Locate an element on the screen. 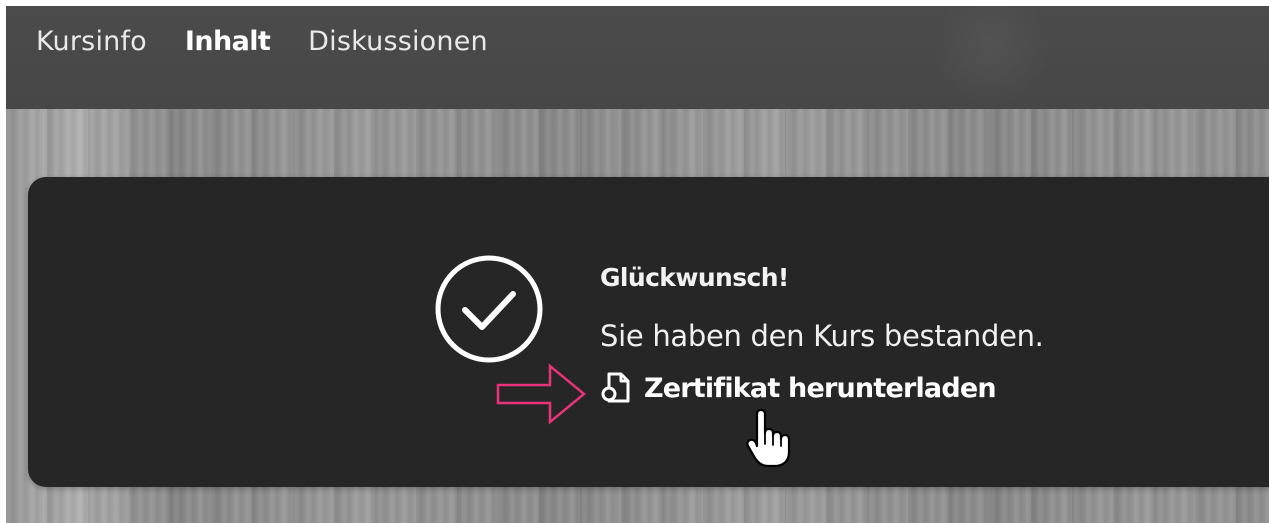 This screenshot has height=523, width=1269. certificate-file-icon is located at coordinates (615, 387).